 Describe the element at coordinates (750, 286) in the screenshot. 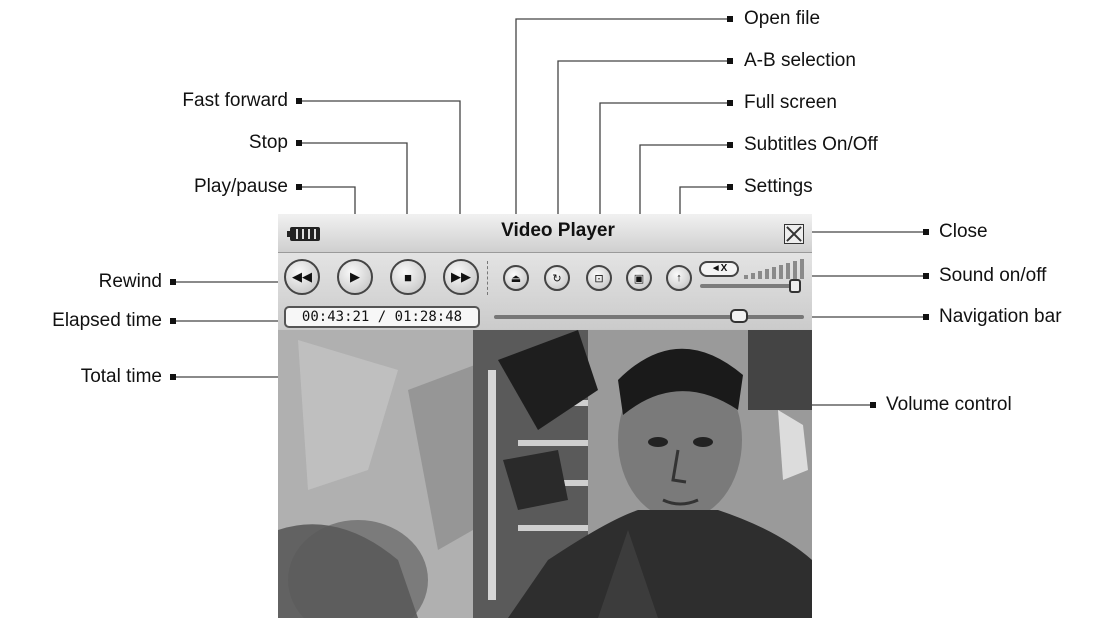

I see `volume-slider-track` at that location.